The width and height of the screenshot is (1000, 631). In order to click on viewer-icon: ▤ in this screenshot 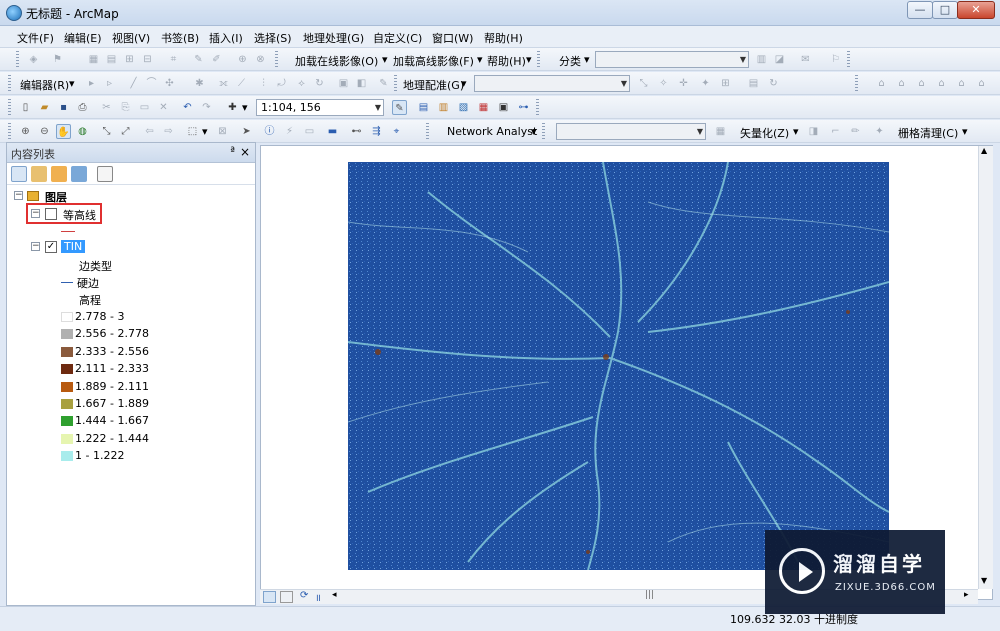, I will do `click(753, 83)`.